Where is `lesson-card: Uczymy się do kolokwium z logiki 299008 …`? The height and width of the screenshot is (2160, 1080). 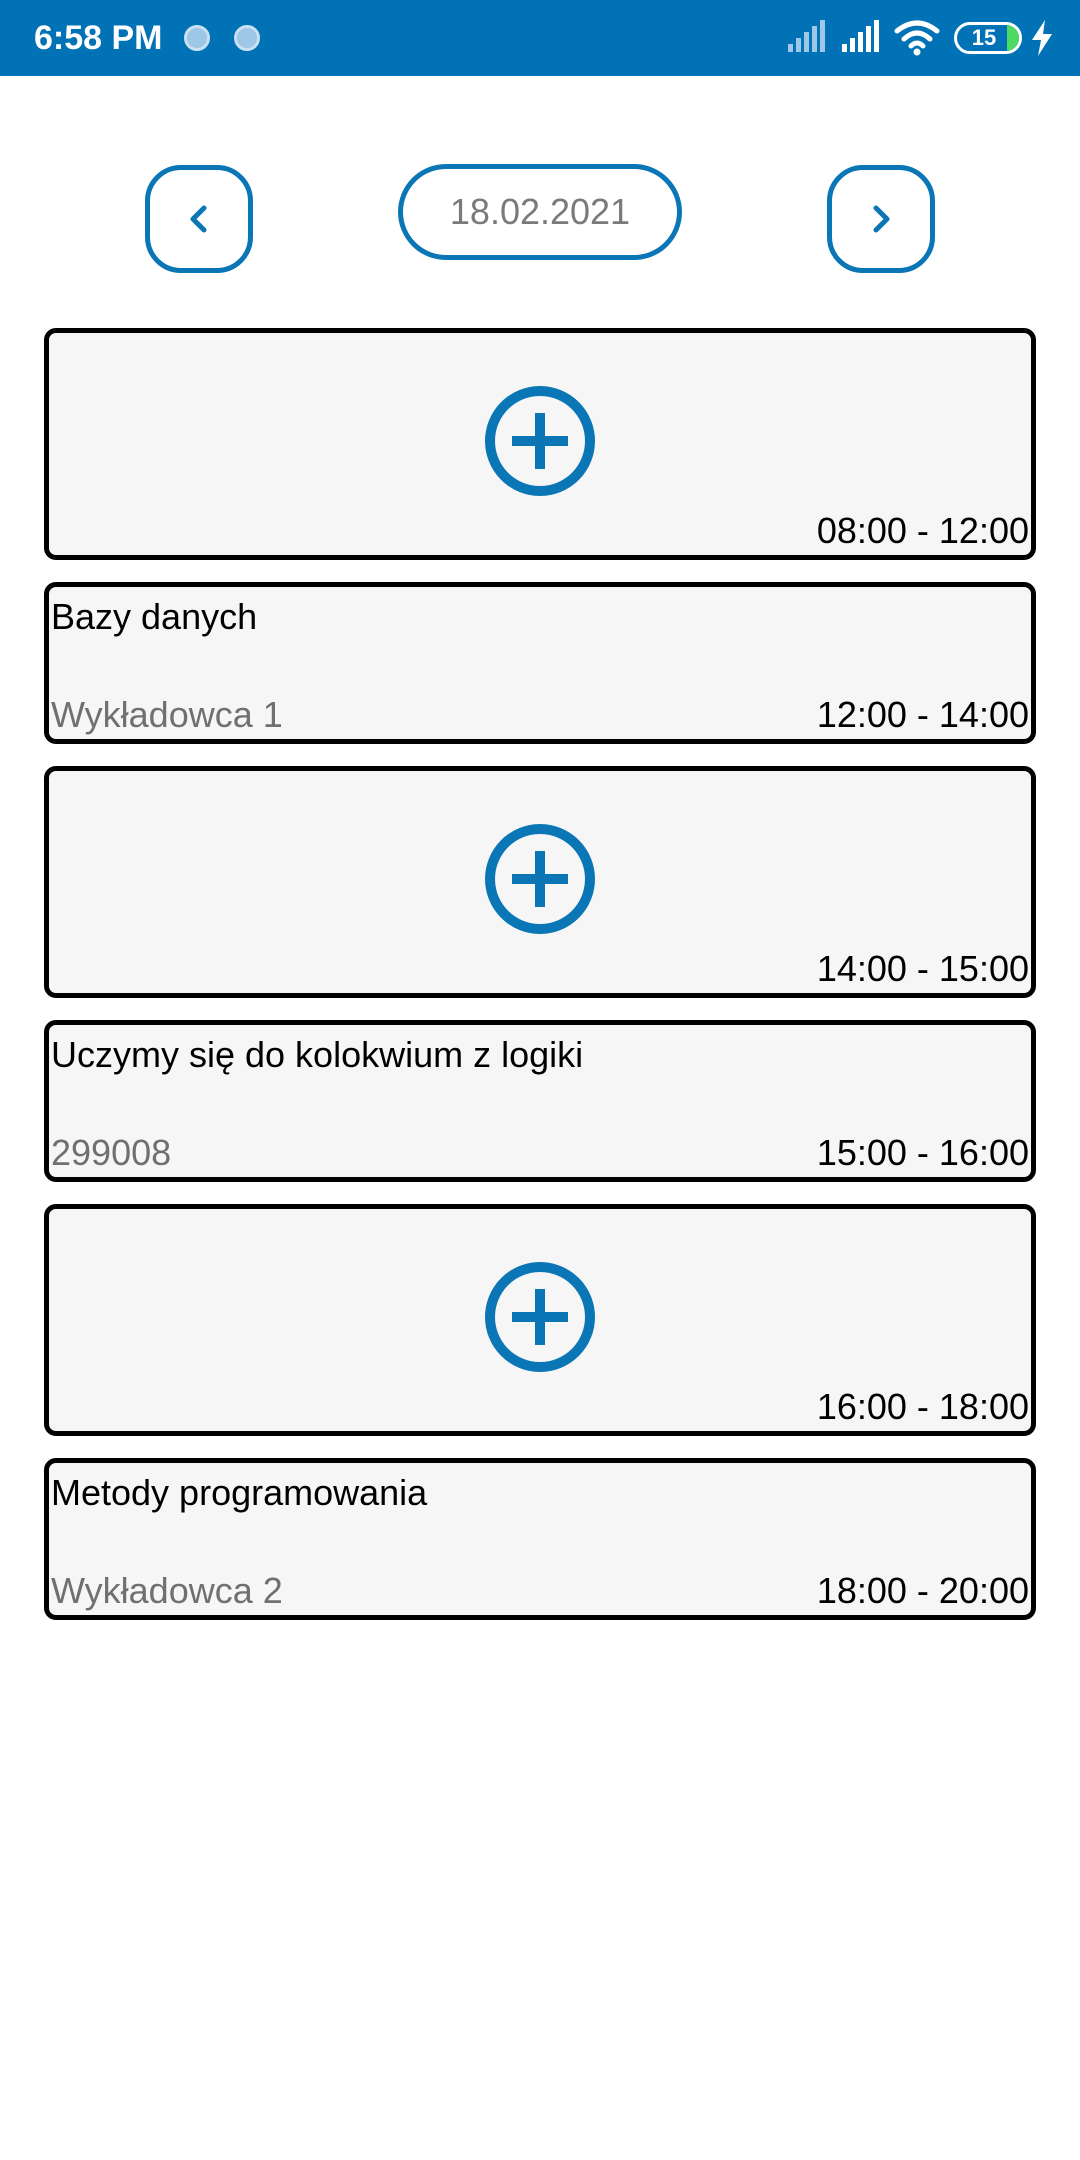 lesson-card: Uczymy się do kolokwium z logiki 299008 … is located at coordinates (540, 1101).